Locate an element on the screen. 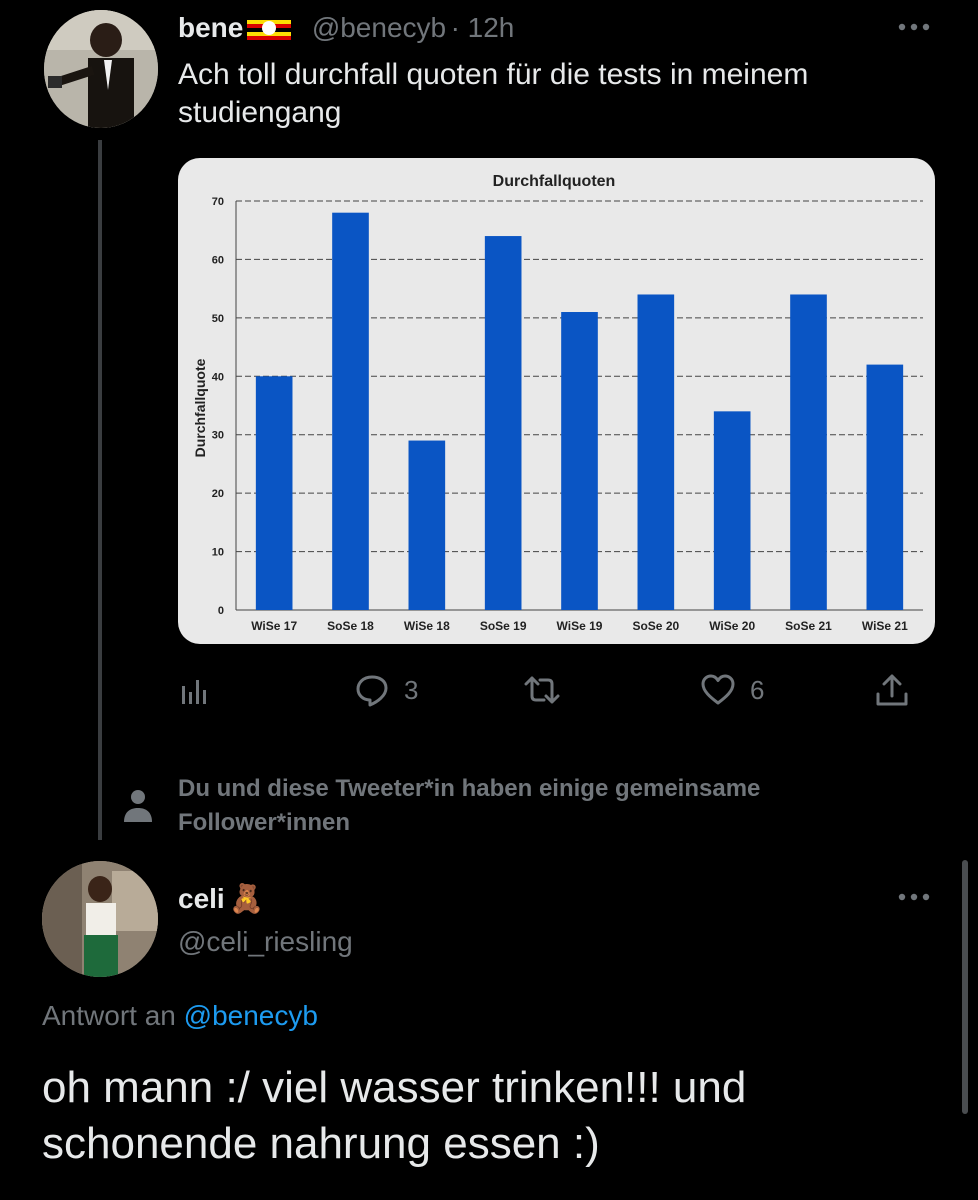 The width and height of the screenshot is (978, 1200). chart-title: Durchfallquoten is located at coordinates (554, 181).